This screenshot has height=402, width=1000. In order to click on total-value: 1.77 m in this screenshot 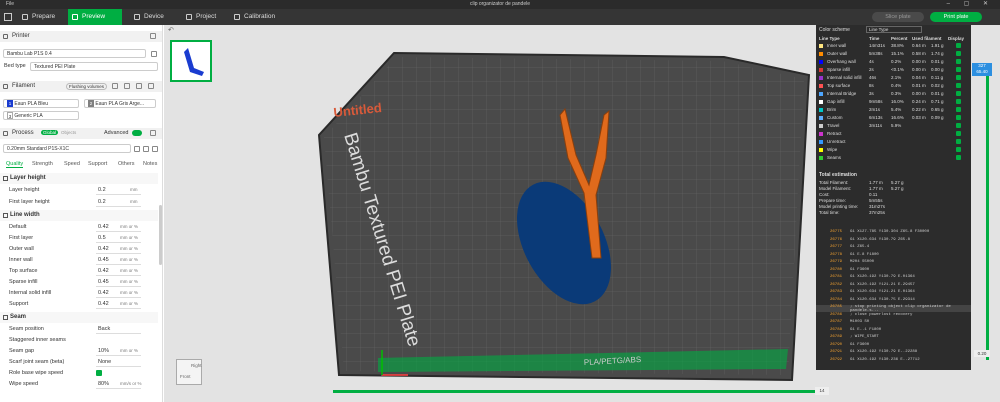, I will do `click(876, 182)`.